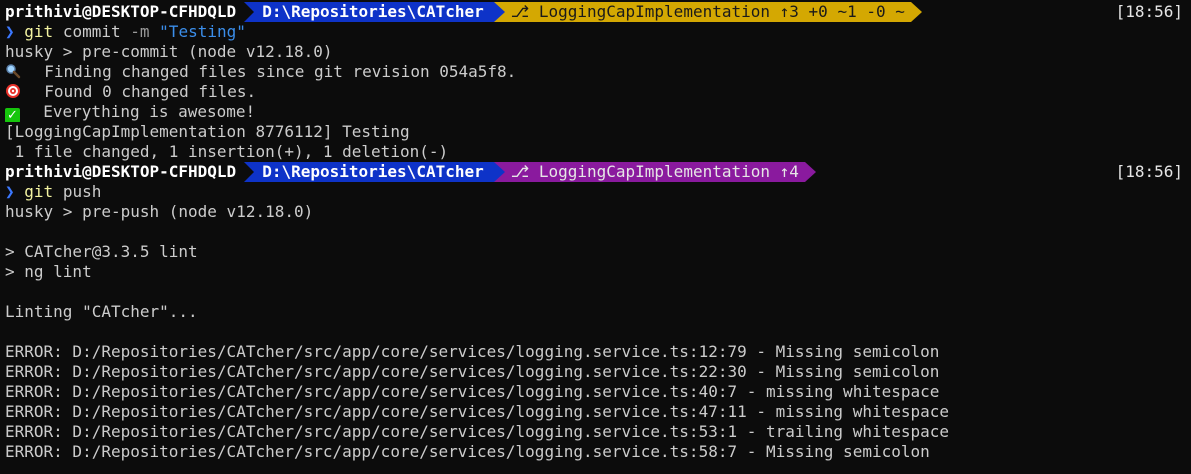 The image size is (1191, 474). Describe the element at coordinates (101, 251) in the screenshot. I see `output-line: > CATcher@3.3.5 lint` at that location.